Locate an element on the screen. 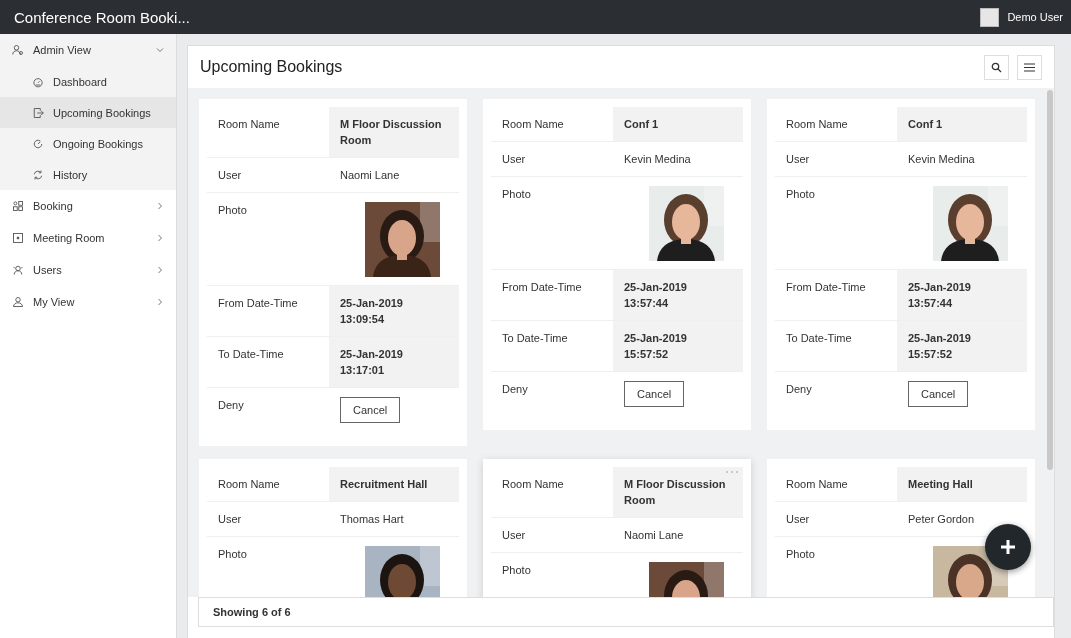 This screenshot has width=1071, height=638. sidebar-item: Users is located at coordinates (88, 270).